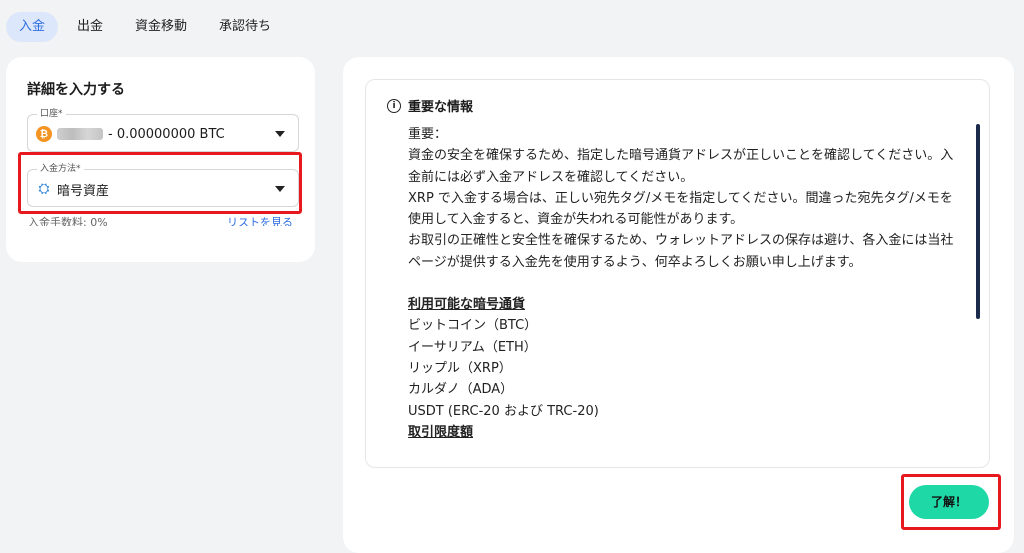 The height and width of the screenshot is (553, 1024). What do you see at coordinates (260, 220) in the screenshot?
I see `view-list-link: リストを見る` at bounding box center [260, 220].